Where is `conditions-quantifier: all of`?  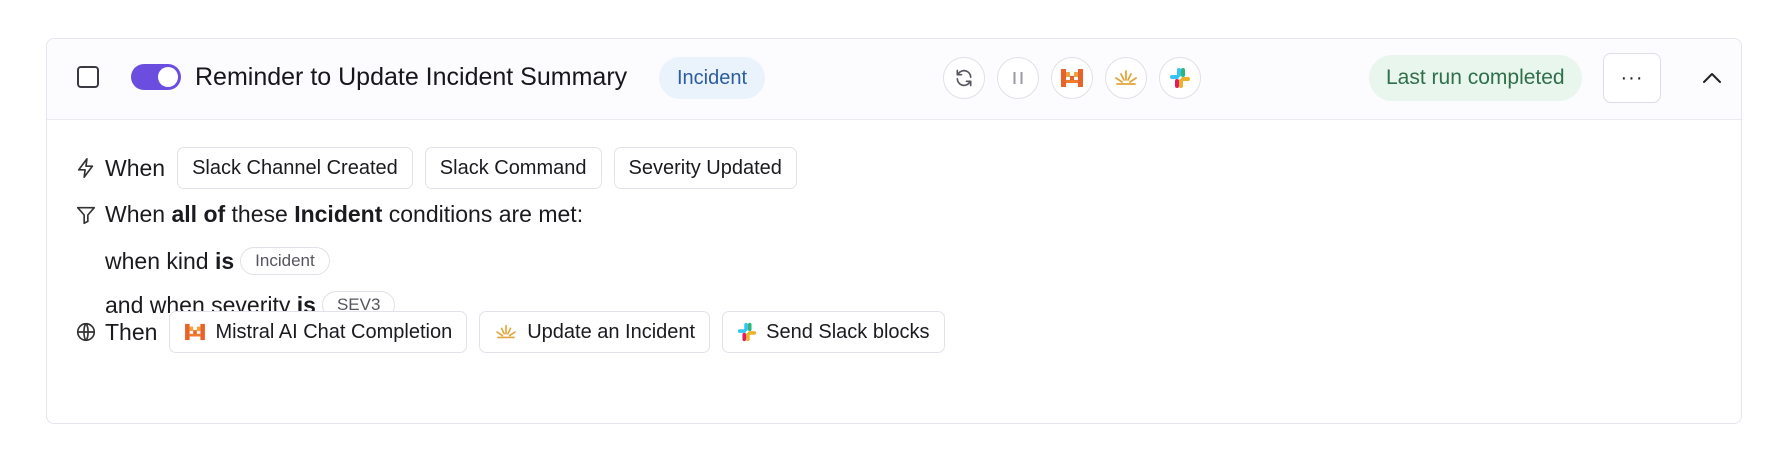 conditions-quantifier: all of is located at coordinates (198, 214).